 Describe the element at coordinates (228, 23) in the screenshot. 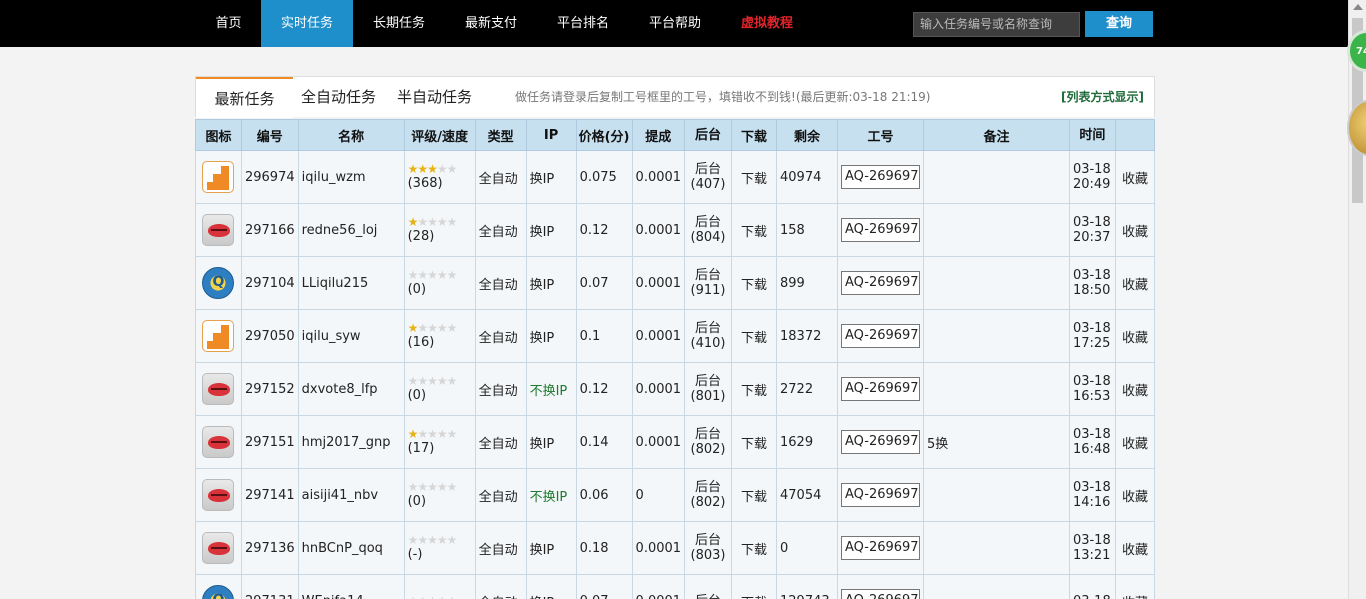

I see `nav-item-home: 首页` at that location.